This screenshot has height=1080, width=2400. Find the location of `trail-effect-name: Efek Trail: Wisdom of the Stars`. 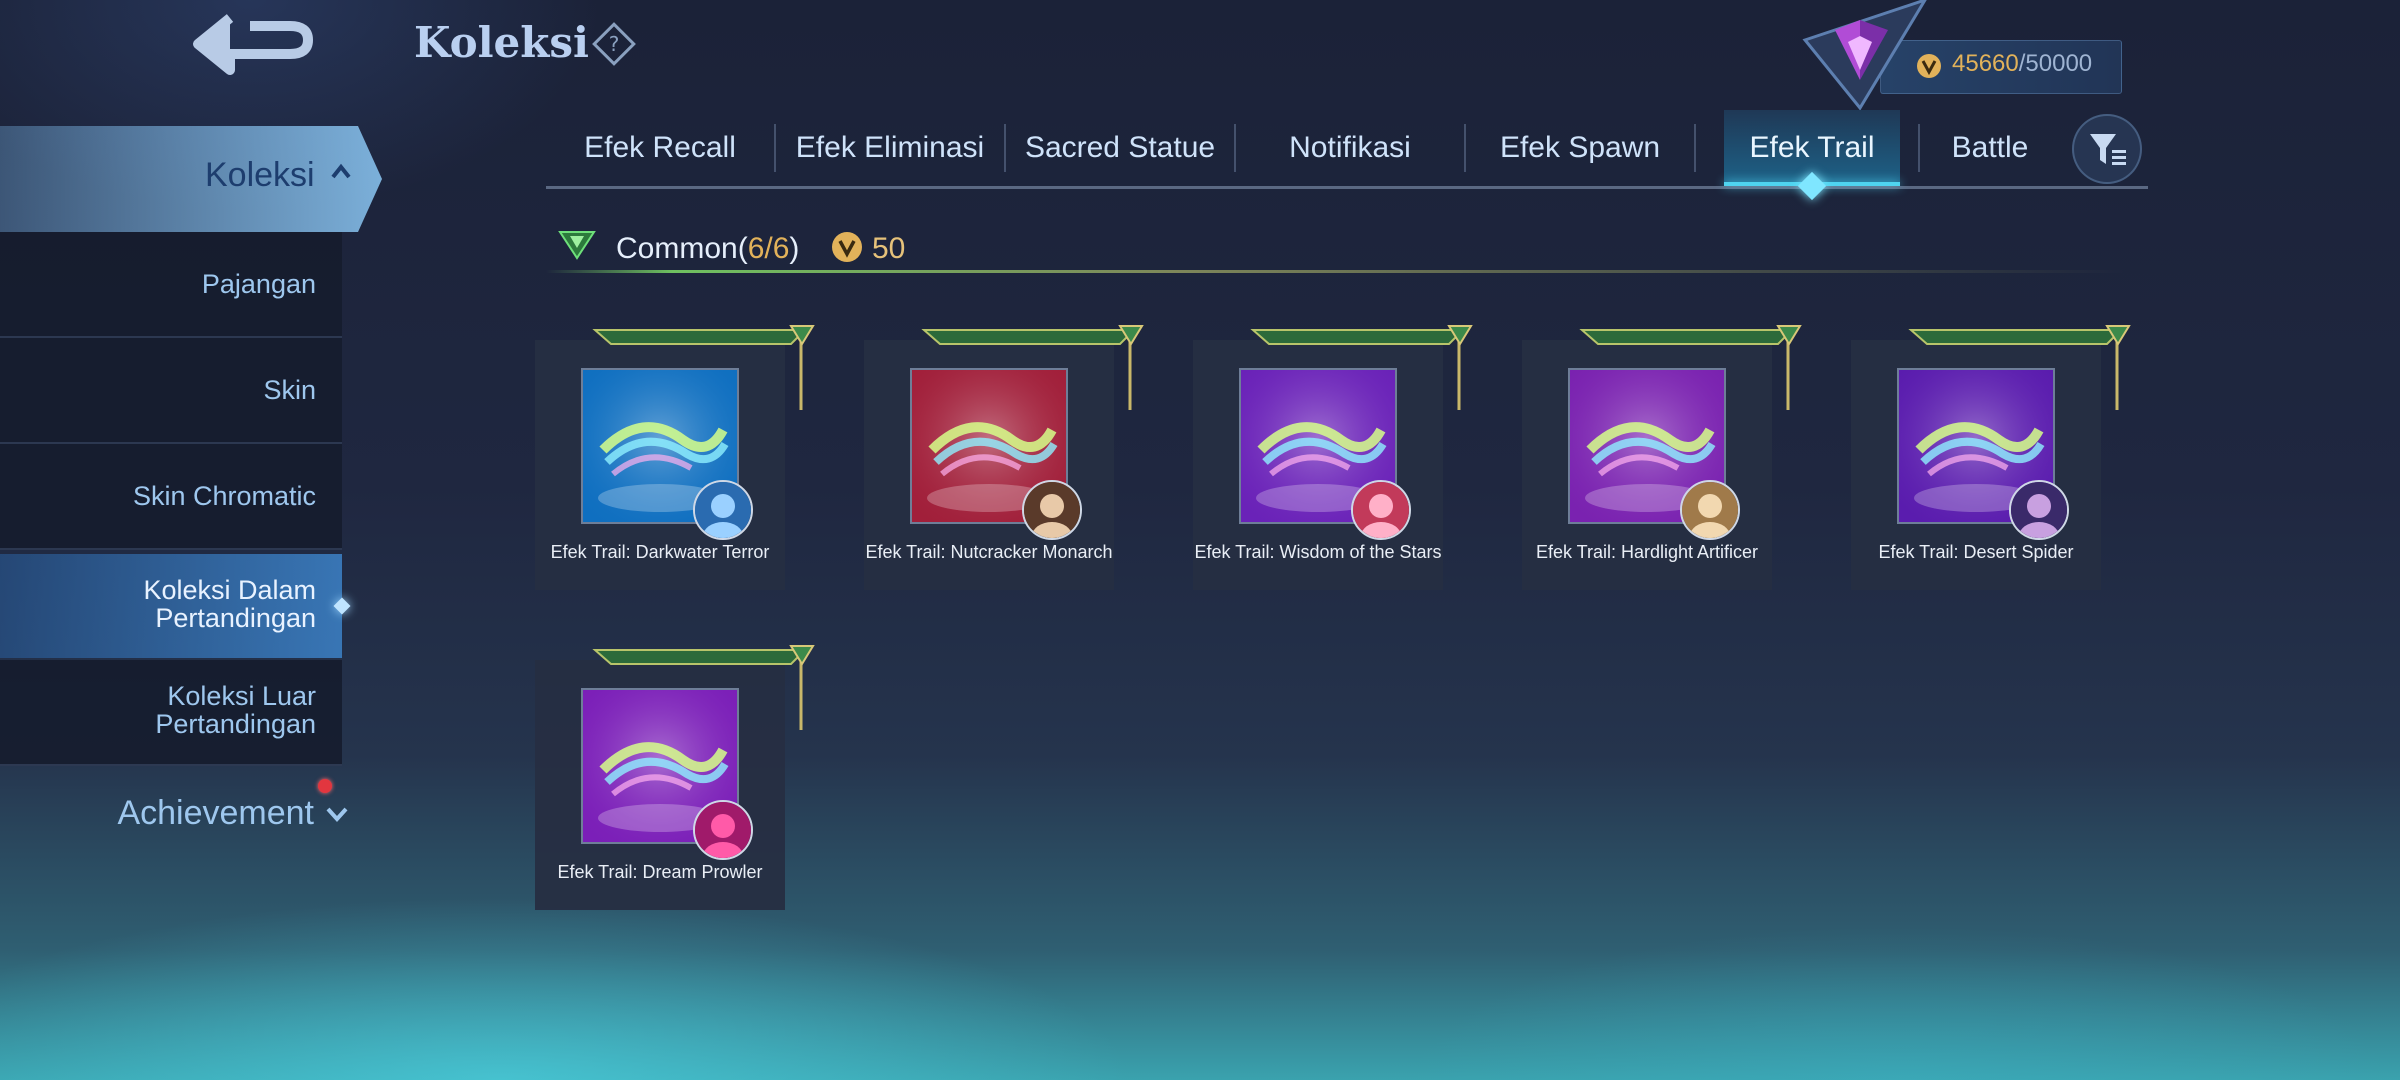

trail-effect-name: Efek Trail: Wisdom of the Stars is located at coordinates (1318, 552).